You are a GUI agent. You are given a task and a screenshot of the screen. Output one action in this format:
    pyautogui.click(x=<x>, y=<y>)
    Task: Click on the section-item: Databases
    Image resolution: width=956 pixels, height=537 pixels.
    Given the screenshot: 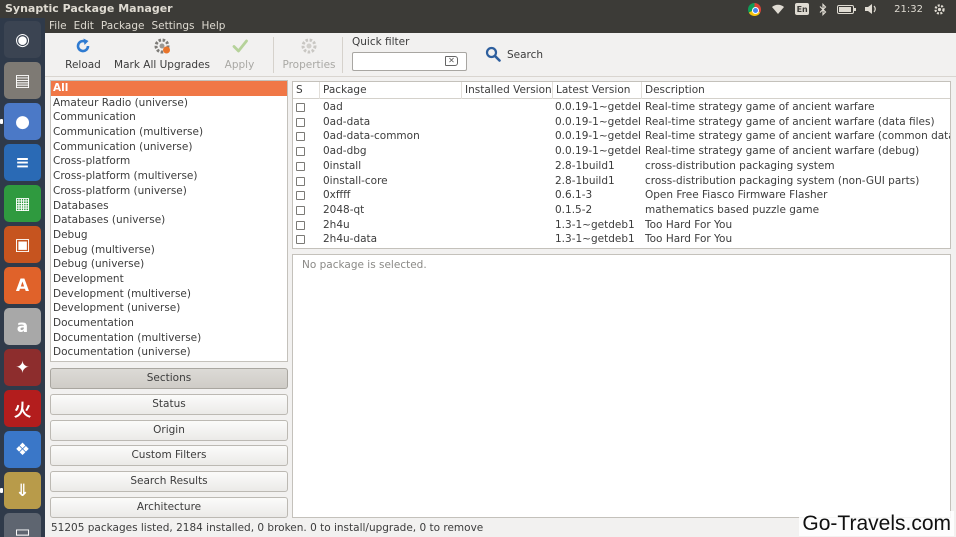 What is the action you would take?
    pyautogui.click(x=169, y=206)
    